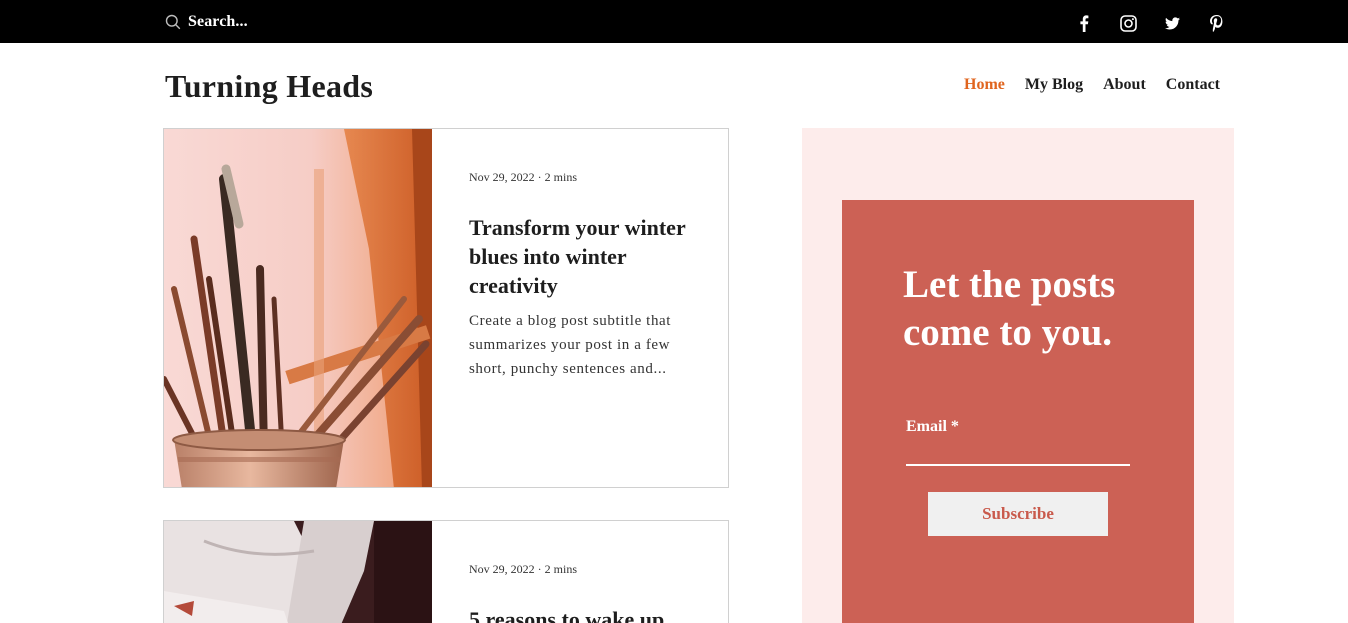  I want to click on instagram-link, so click(1128, 23).